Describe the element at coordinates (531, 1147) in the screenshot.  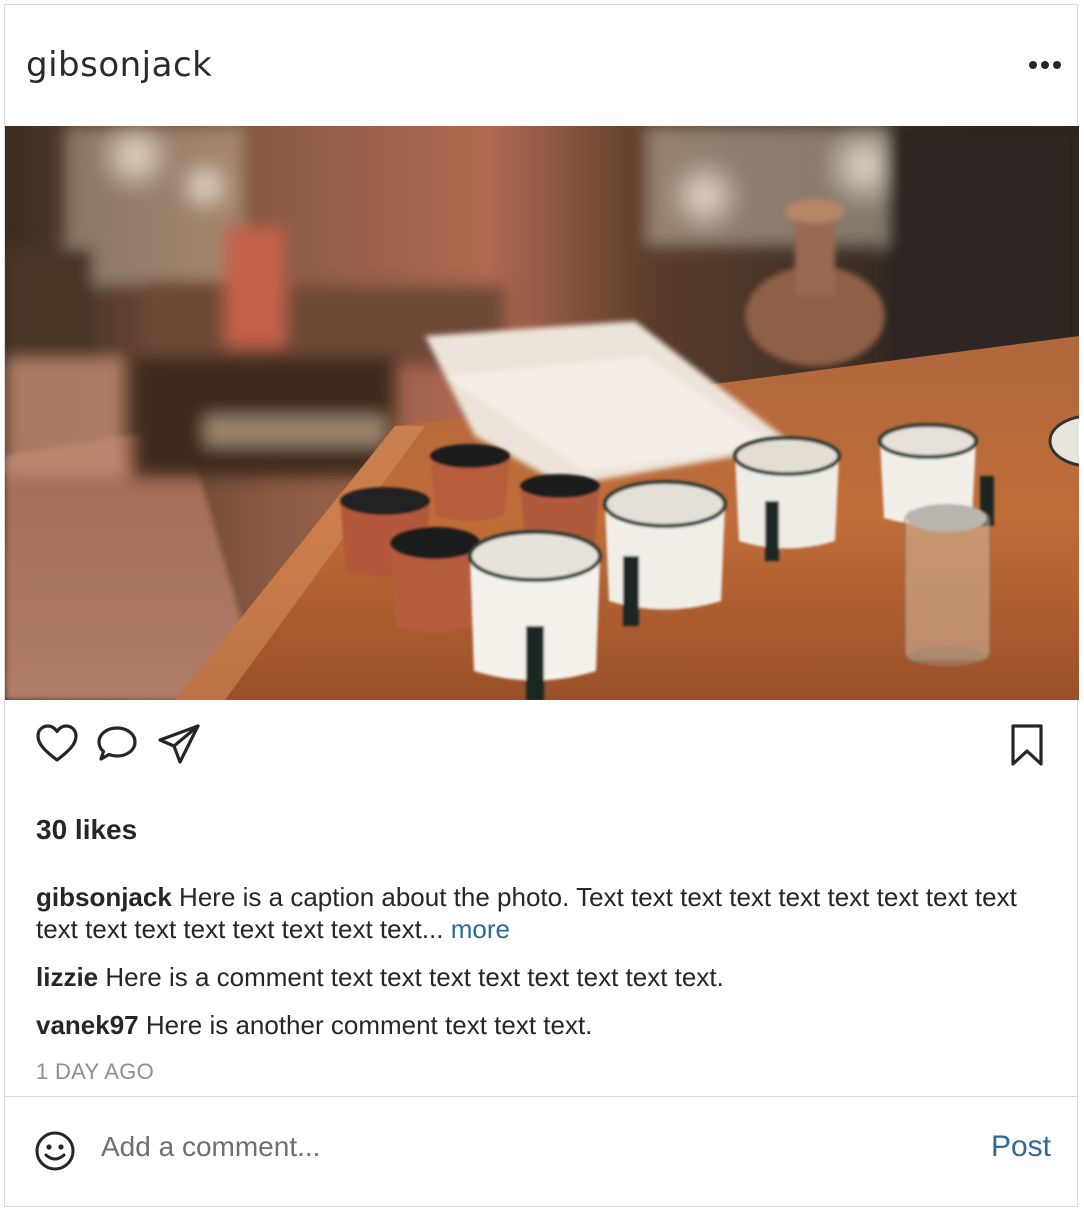
I see `comment-input` at that location.